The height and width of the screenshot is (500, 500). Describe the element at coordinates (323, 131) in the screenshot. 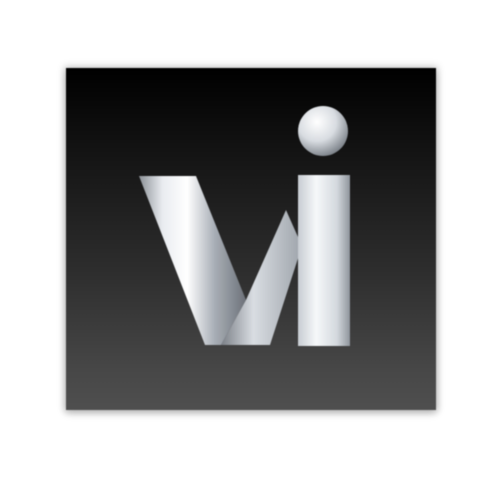

I see `letter-i-dot` at that location.